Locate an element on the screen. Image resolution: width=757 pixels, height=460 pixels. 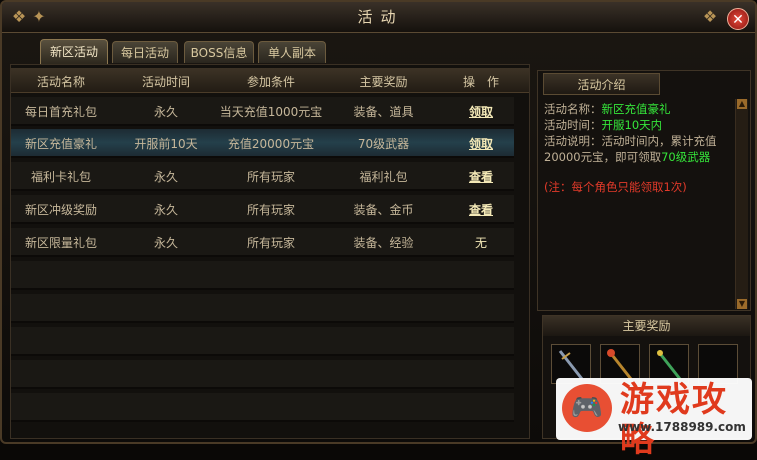
ornament-icon: ❖ is located at coordinates (710, 16).